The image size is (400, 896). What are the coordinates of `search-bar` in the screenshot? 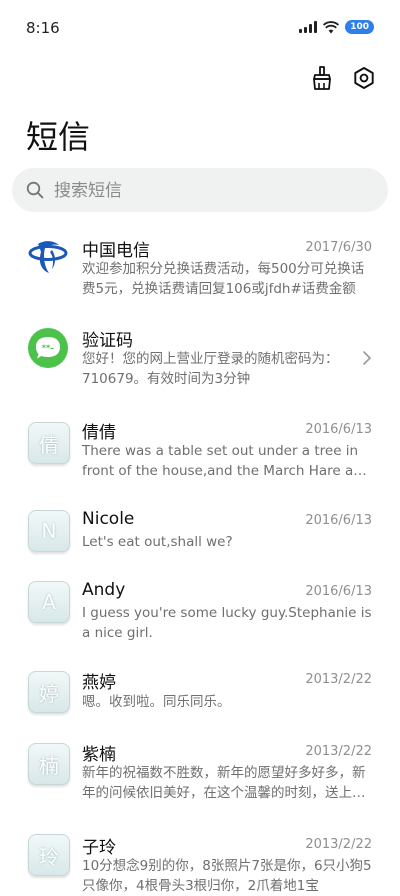 It's located at (200, 191).